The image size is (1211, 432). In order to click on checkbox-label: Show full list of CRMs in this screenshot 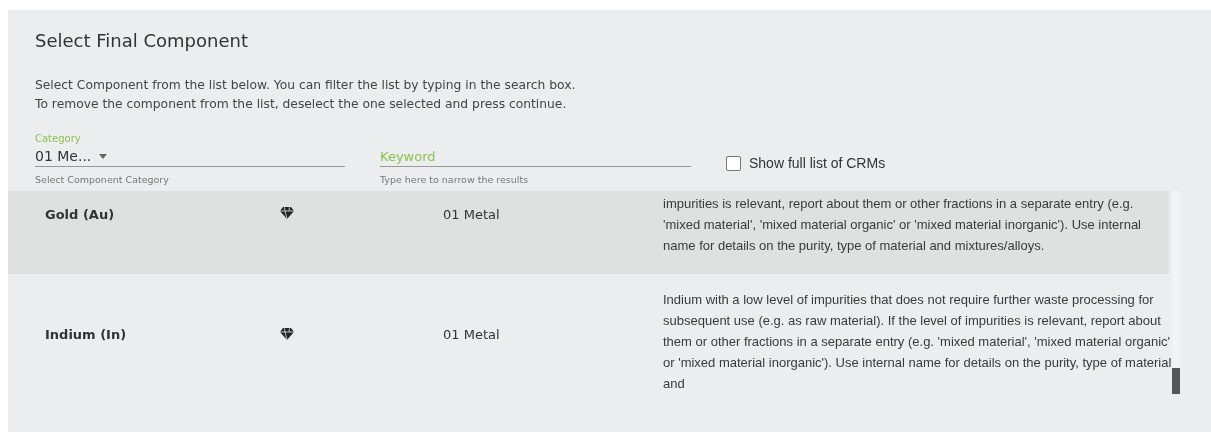, I will do `click(817, 163)`.